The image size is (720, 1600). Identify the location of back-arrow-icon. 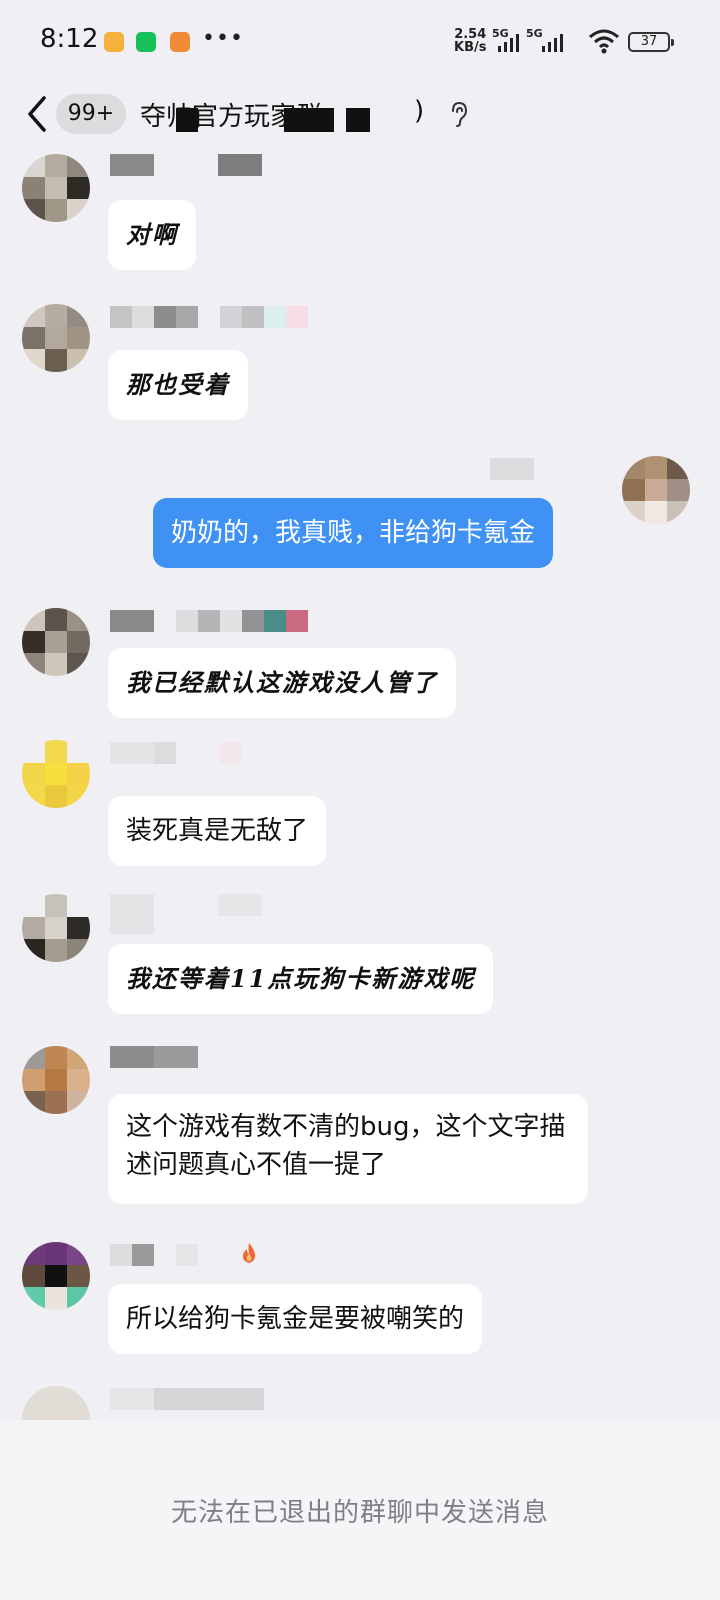
(37, 114).